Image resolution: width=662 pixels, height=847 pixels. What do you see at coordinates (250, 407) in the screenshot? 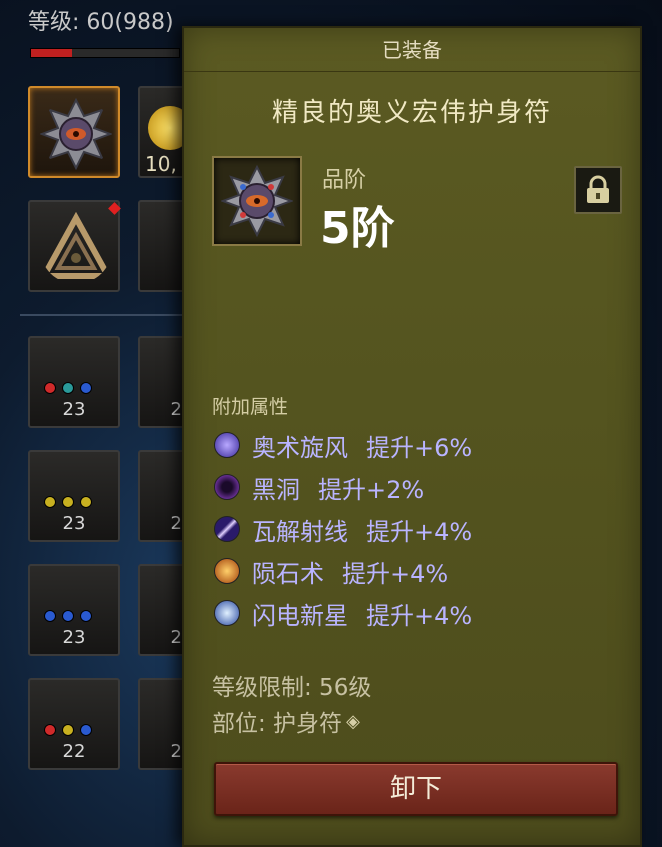
I see `bonus-attributes-label: 附加属性` at bounding box center [250, 407].